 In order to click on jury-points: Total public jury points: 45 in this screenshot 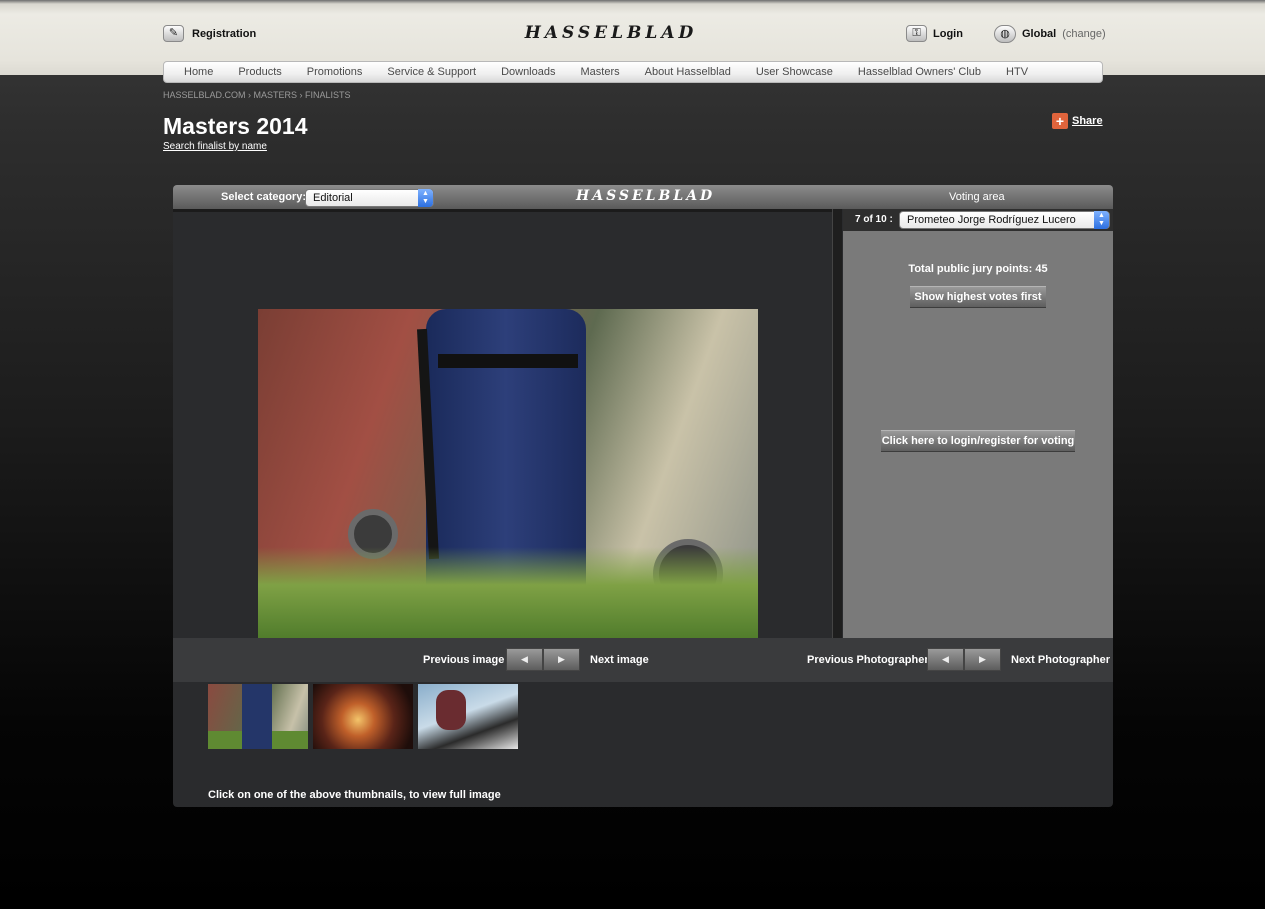, I will do `click(978, 269)`.